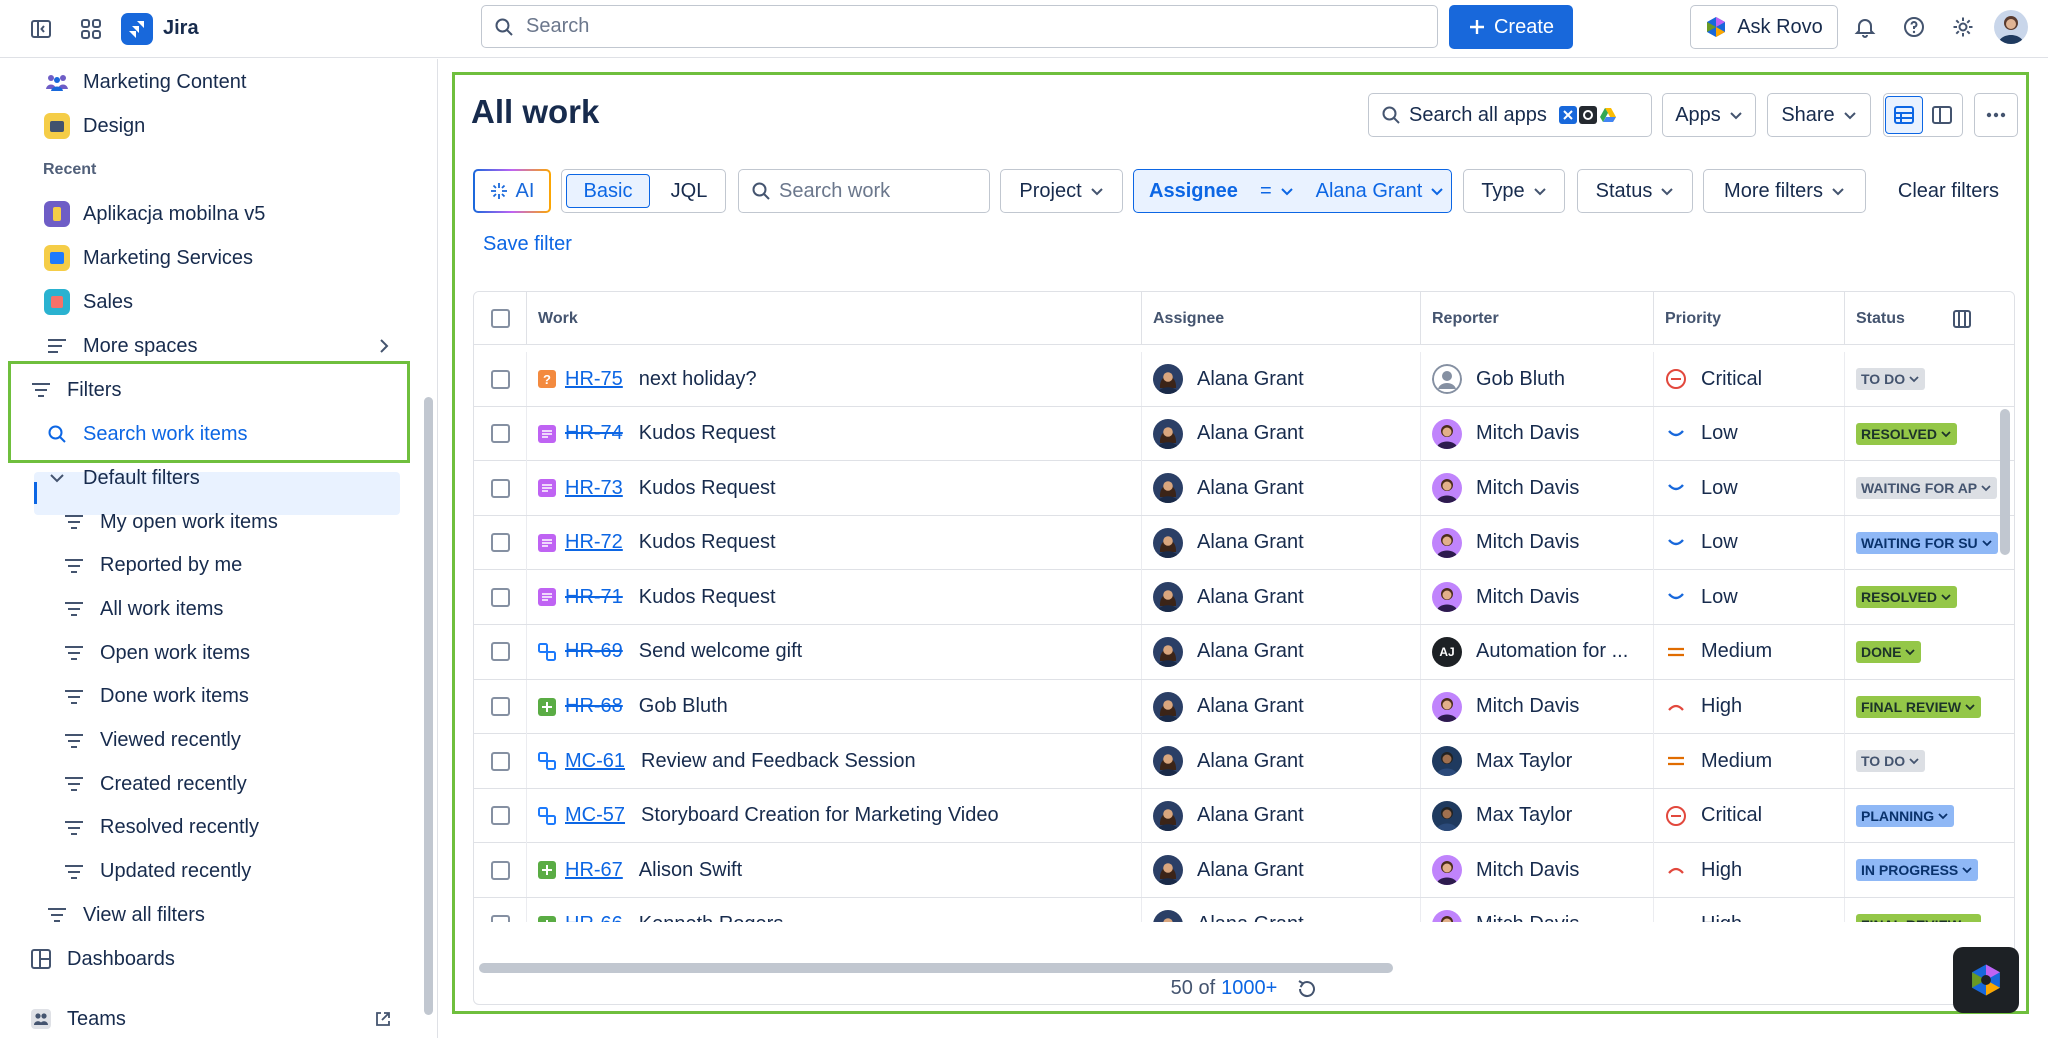  What do you see at coordinates (91, 29) in the screenshot?
I see `app-switcher-icon` at bounding box center [91, 29].